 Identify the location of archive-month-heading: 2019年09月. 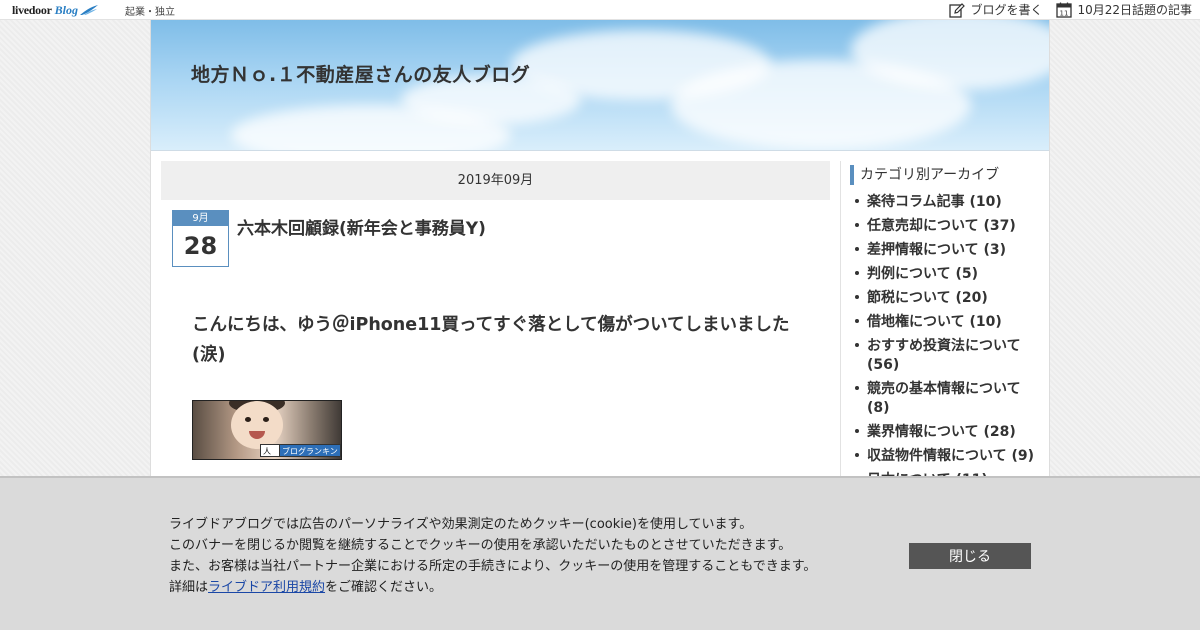
(495, 180).